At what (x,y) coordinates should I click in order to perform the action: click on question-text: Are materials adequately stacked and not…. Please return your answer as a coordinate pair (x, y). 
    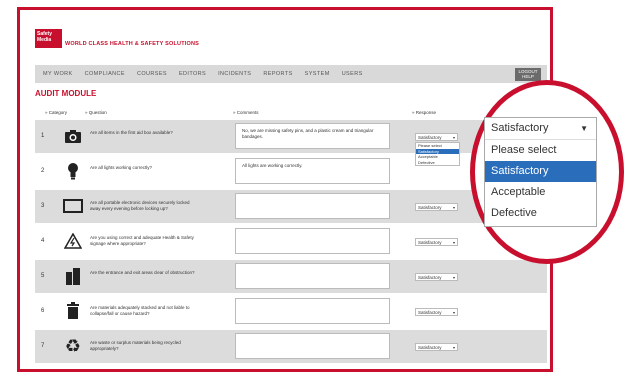
    Looking at the image, I should click on (140, 310).